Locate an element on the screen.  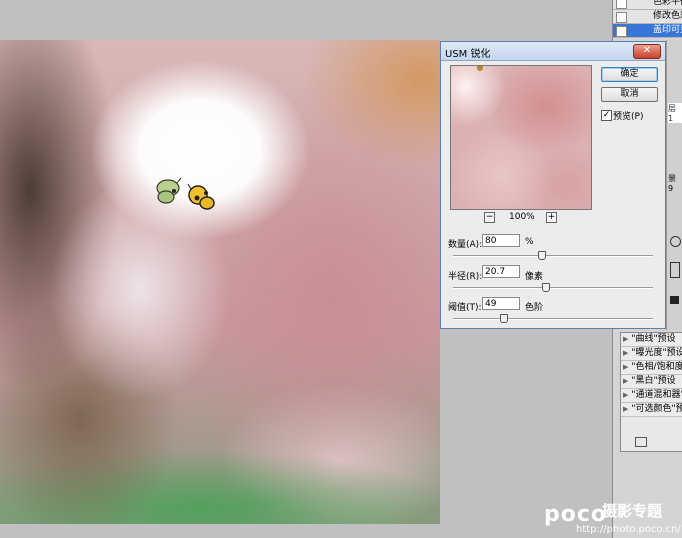
panel-side-strip: P 层 1 景 9 is located at coordinates (674, 185).